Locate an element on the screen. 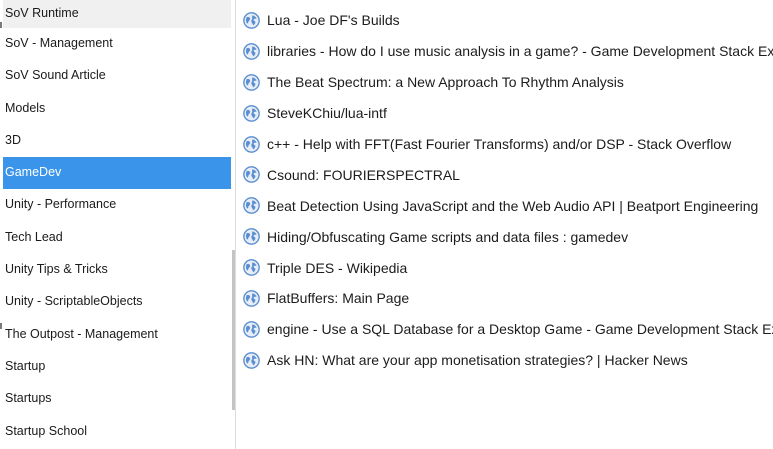 Image resolution: width=773 pixels, height=449 pixels. folder-label: Models is located at coordinates (25, 107).